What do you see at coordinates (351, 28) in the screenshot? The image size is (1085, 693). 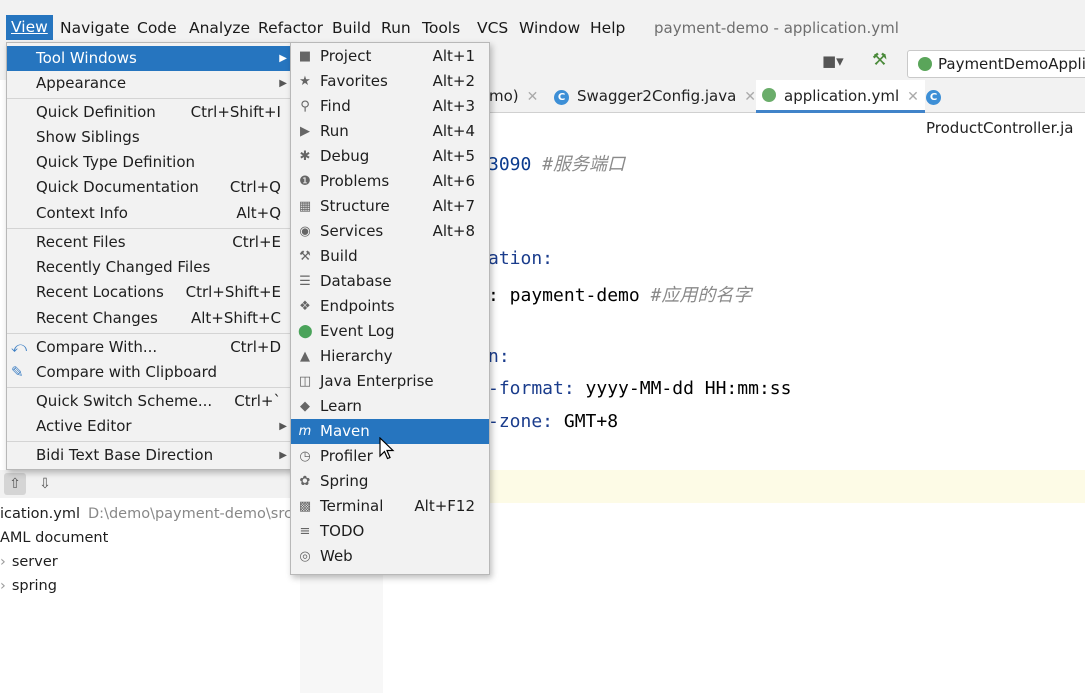 I see `menu-build: Build` at bounding box center [351, 28].